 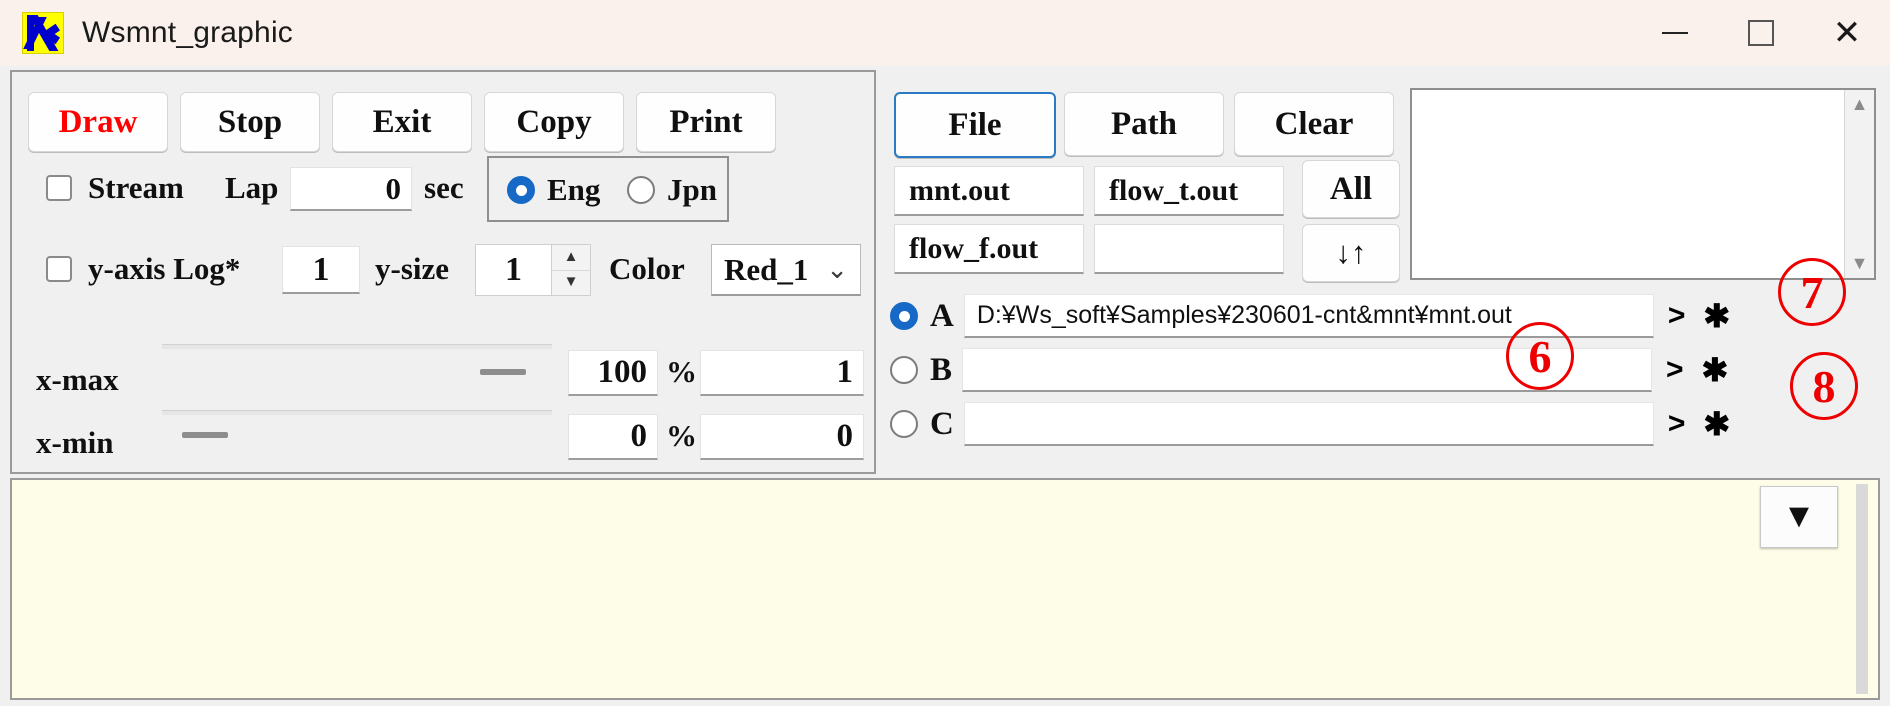 I want to click on radio-jpn, so click(x=641, y=190).